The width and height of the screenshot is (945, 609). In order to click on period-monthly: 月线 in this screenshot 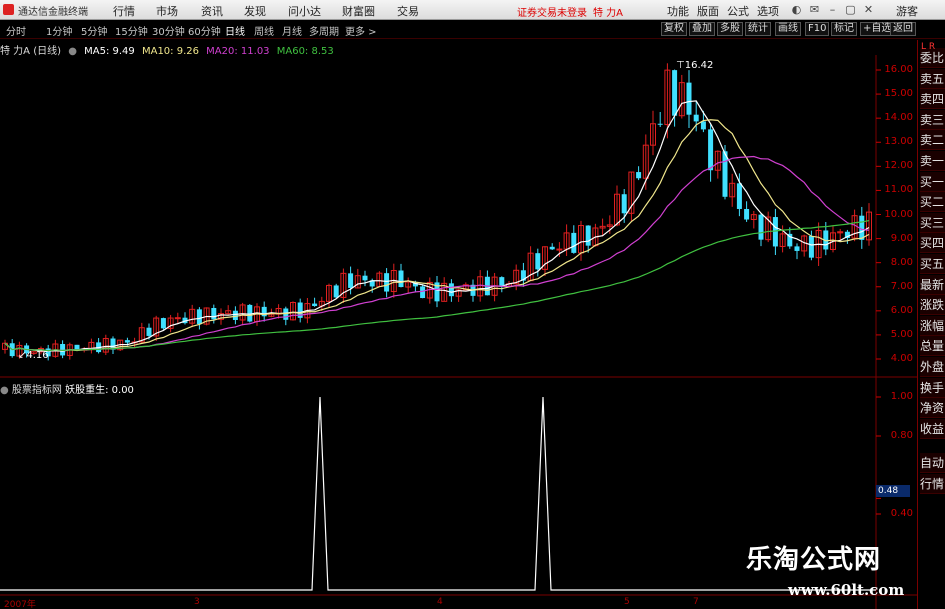, I will do `click(292, 30)`.